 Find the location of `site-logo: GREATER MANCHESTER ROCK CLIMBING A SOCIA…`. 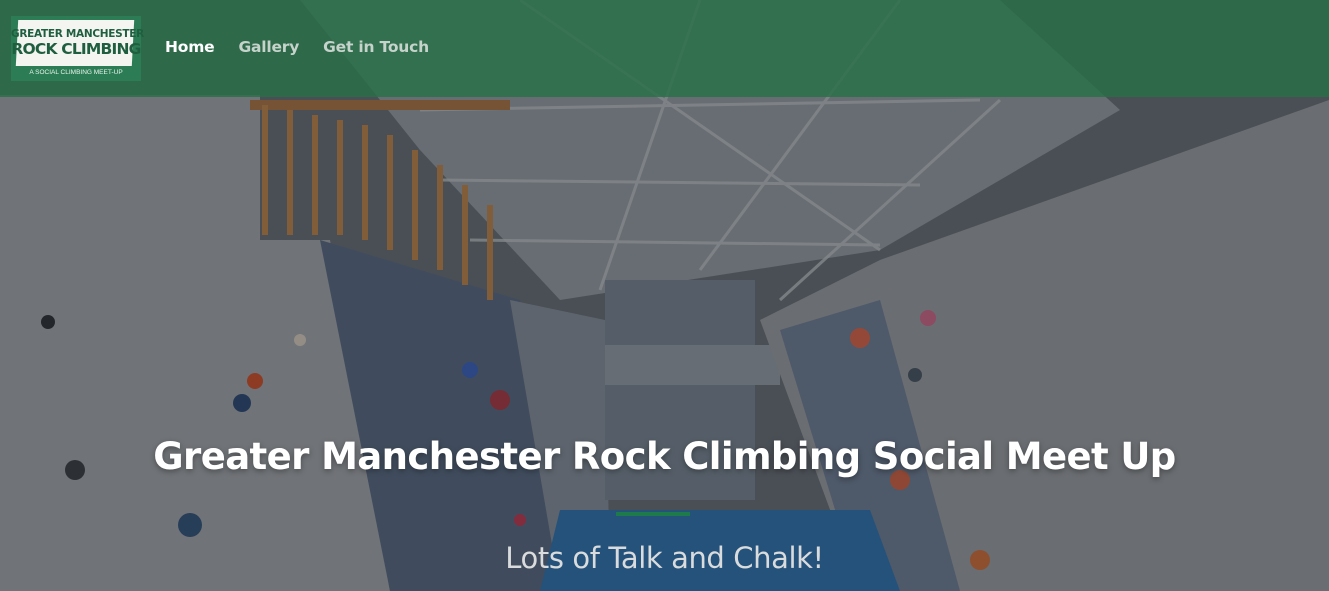

site-logo: GREATER MANCHESTER ROCK CLIMBING A SOCIA… is located at coordinates (77, 48).